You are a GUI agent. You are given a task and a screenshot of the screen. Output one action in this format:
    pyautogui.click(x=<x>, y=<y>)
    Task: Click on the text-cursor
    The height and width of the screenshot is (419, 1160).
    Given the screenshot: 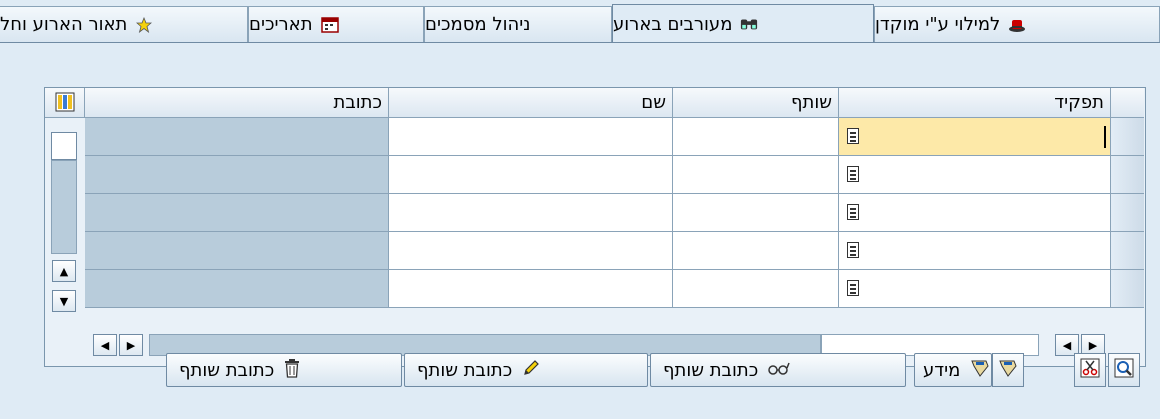 What is the action you would take?
    pyautogui.click(x=1105, y=137)
    